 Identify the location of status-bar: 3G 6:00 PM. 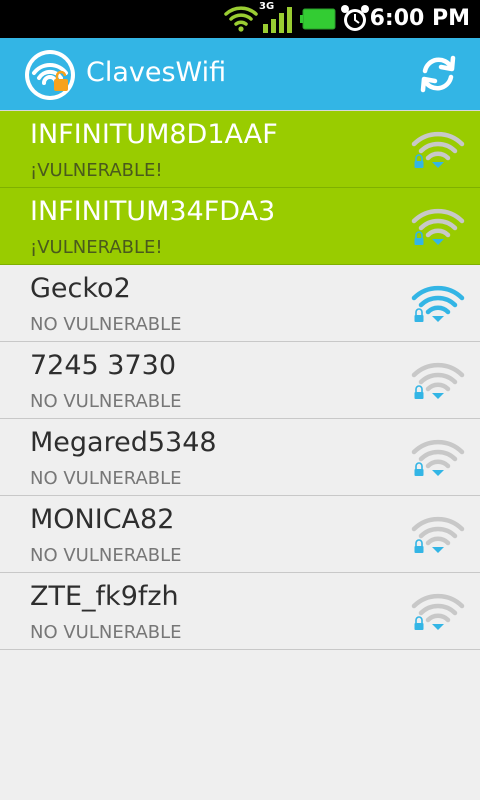
(240, 19).